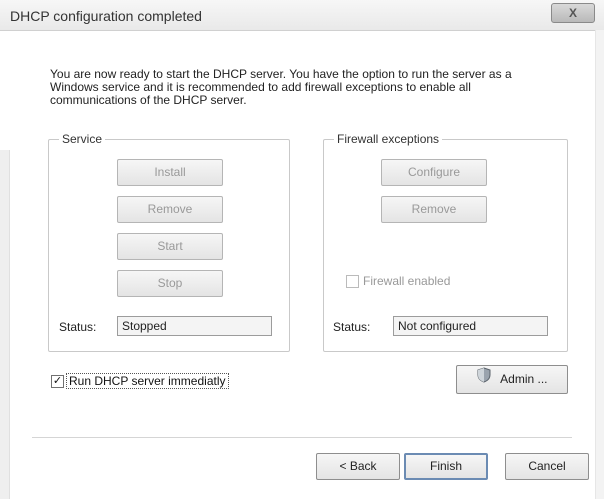  What do you see at coordinates (170, 172) in the screenshot?
I see `install-button: Install` at bounding box center [170, 172].